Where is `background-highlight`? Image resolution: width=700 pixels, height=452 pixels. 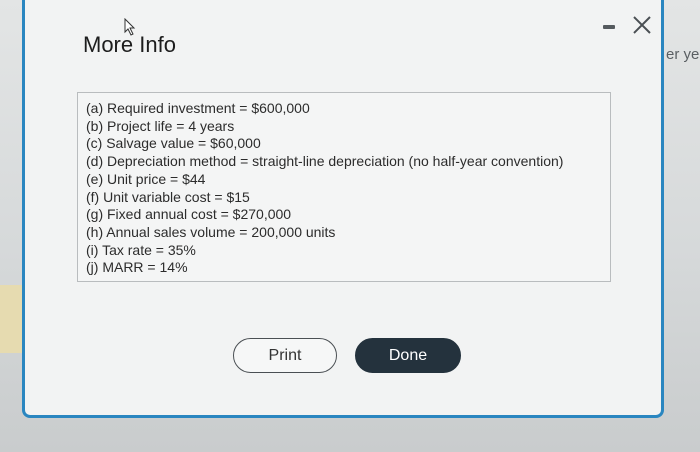 background-highlight is located at coordinates (11, 319).